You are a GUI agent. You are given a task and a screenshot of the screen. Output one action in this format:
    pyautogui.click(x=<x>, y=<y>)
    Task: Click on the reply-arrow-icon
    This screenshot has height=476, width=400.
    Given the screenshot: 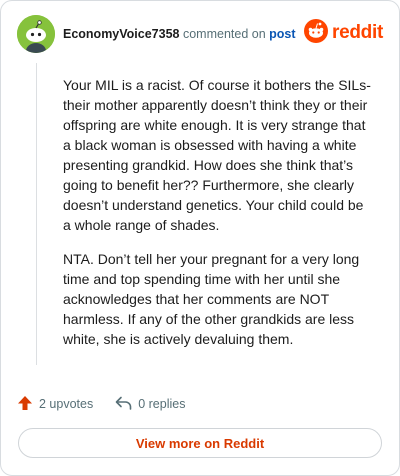 What is the action you would take?
    pyautogui.click(x=126, y=404)
    